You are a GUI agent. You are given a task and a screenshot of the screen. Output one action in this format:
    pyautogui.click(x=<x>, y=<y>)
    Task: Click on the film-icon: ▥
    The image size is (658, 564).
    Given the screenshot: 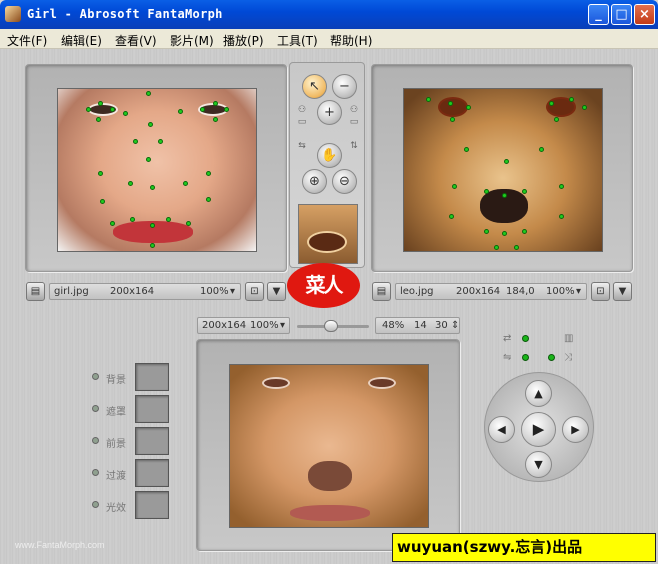 What is the action you would take?
    pyautogui.click(x=568, y=338)
    